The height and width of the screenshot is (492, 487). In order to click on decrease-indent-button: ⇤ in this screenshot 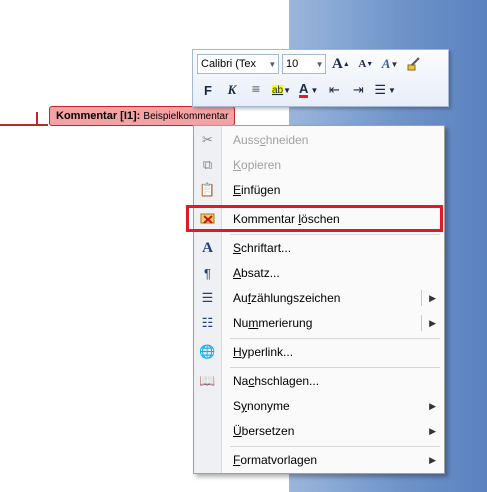, I will do `click(334, 90)`.